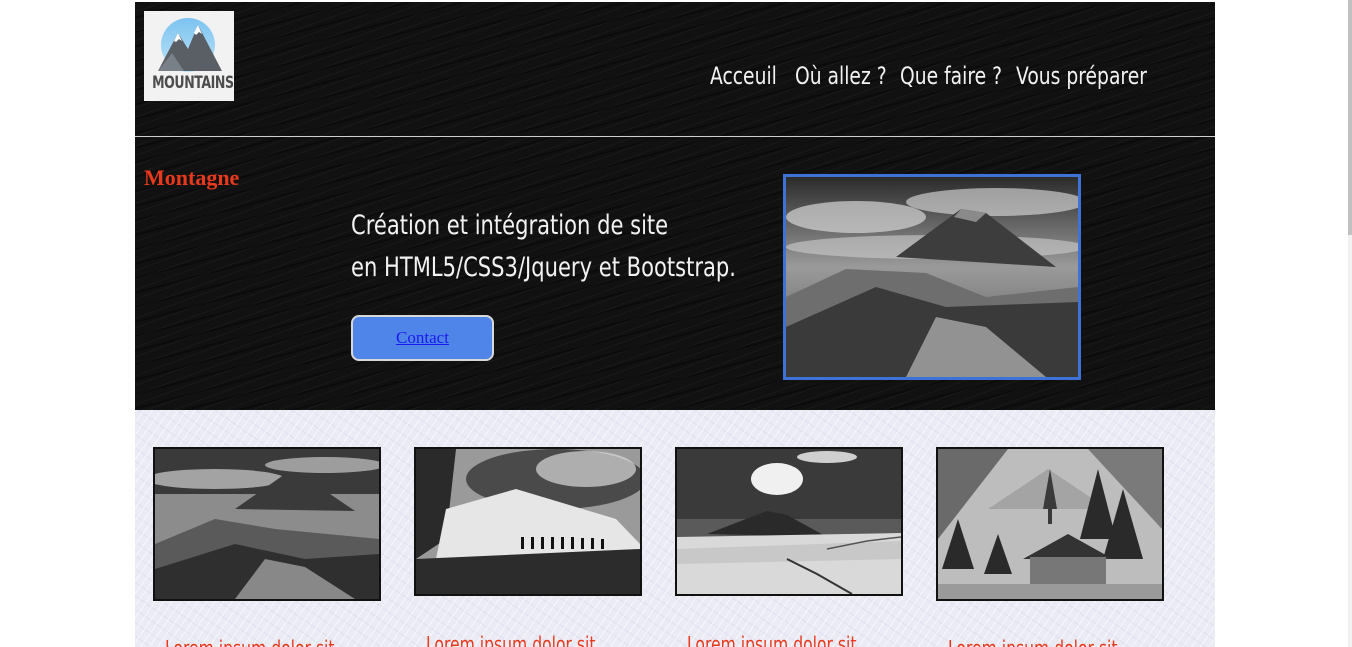 The height and width of the screenshot is (647, 1352). Describe the element at coordinates (511, 639) in the screenshot. I see `gallery-caption-2: Lorem ipsum dolor sit` at that location.